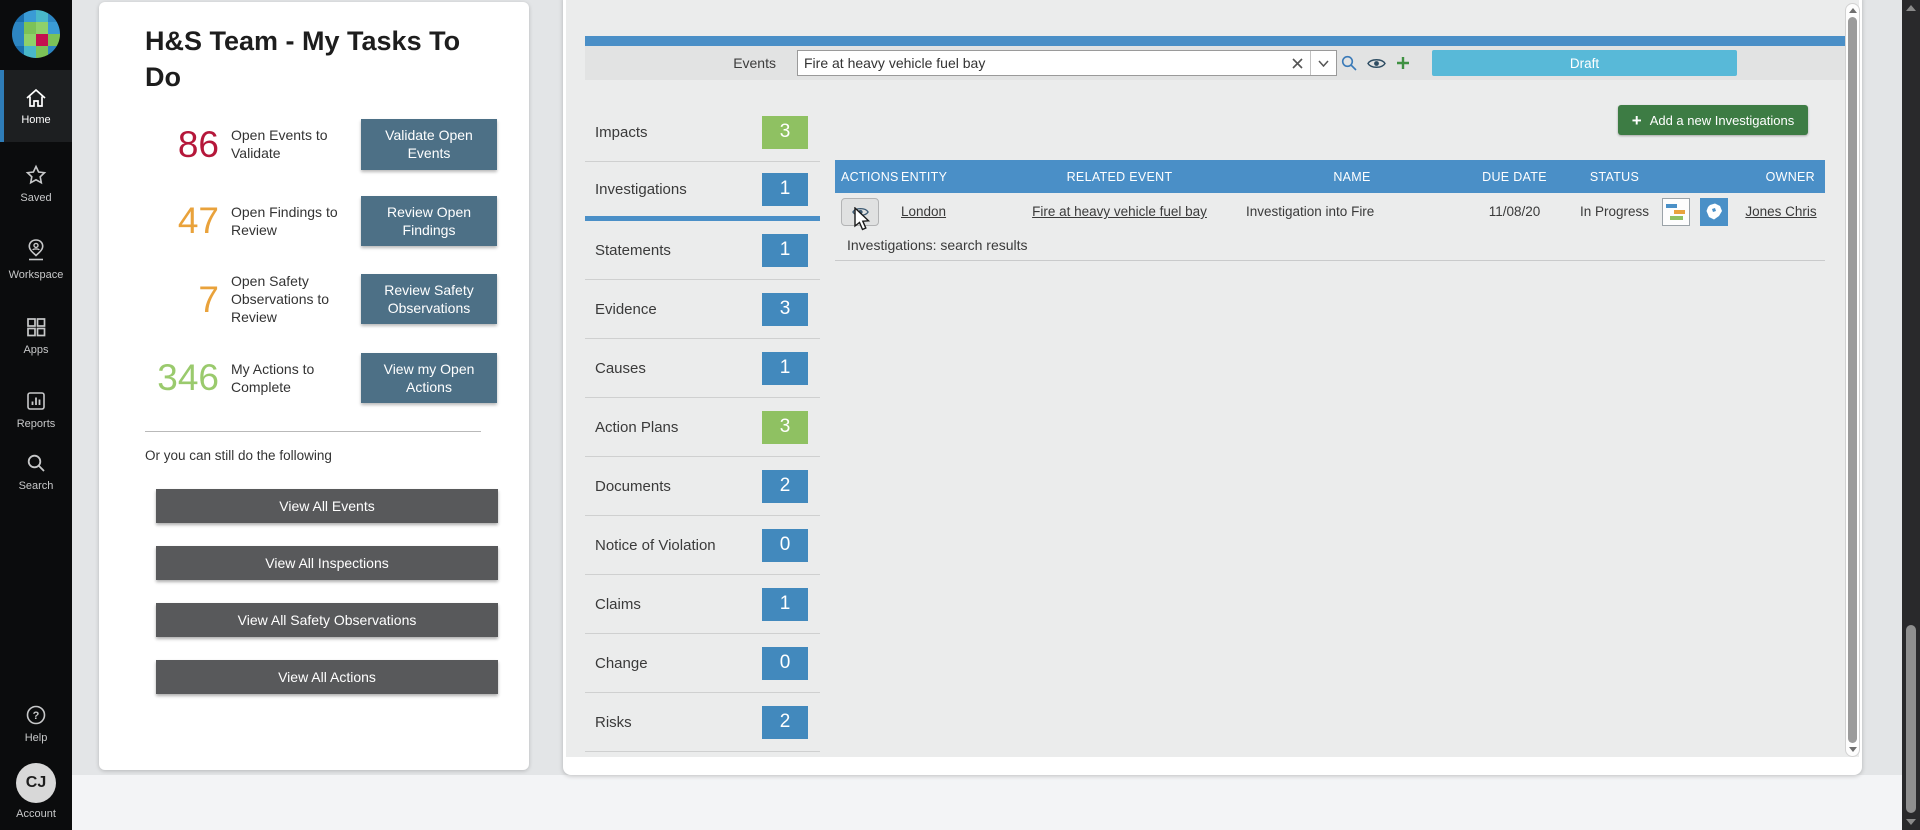 The width and height of the screenshot is (1920, 830). I want to click on subnav-label: Statements, so click(633, 250).